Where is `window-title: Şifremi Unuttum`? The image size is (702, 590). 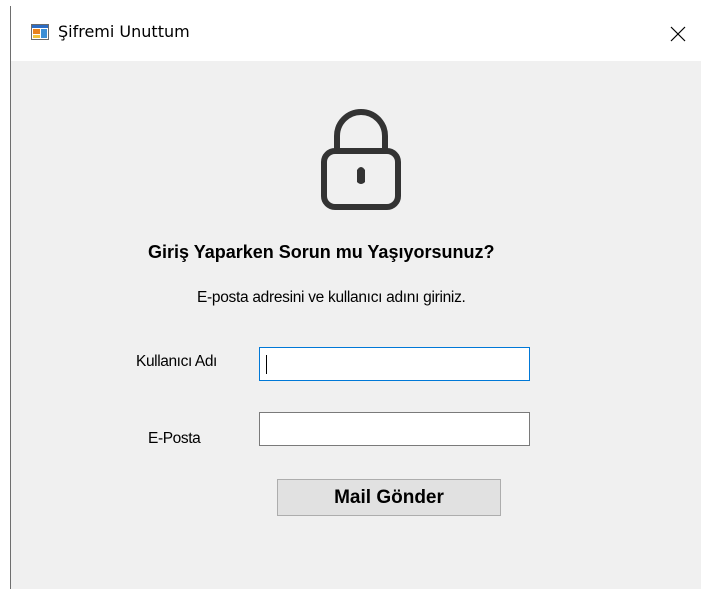
window-title: Şifremi Unuttum is located at coordinates (124, 31).